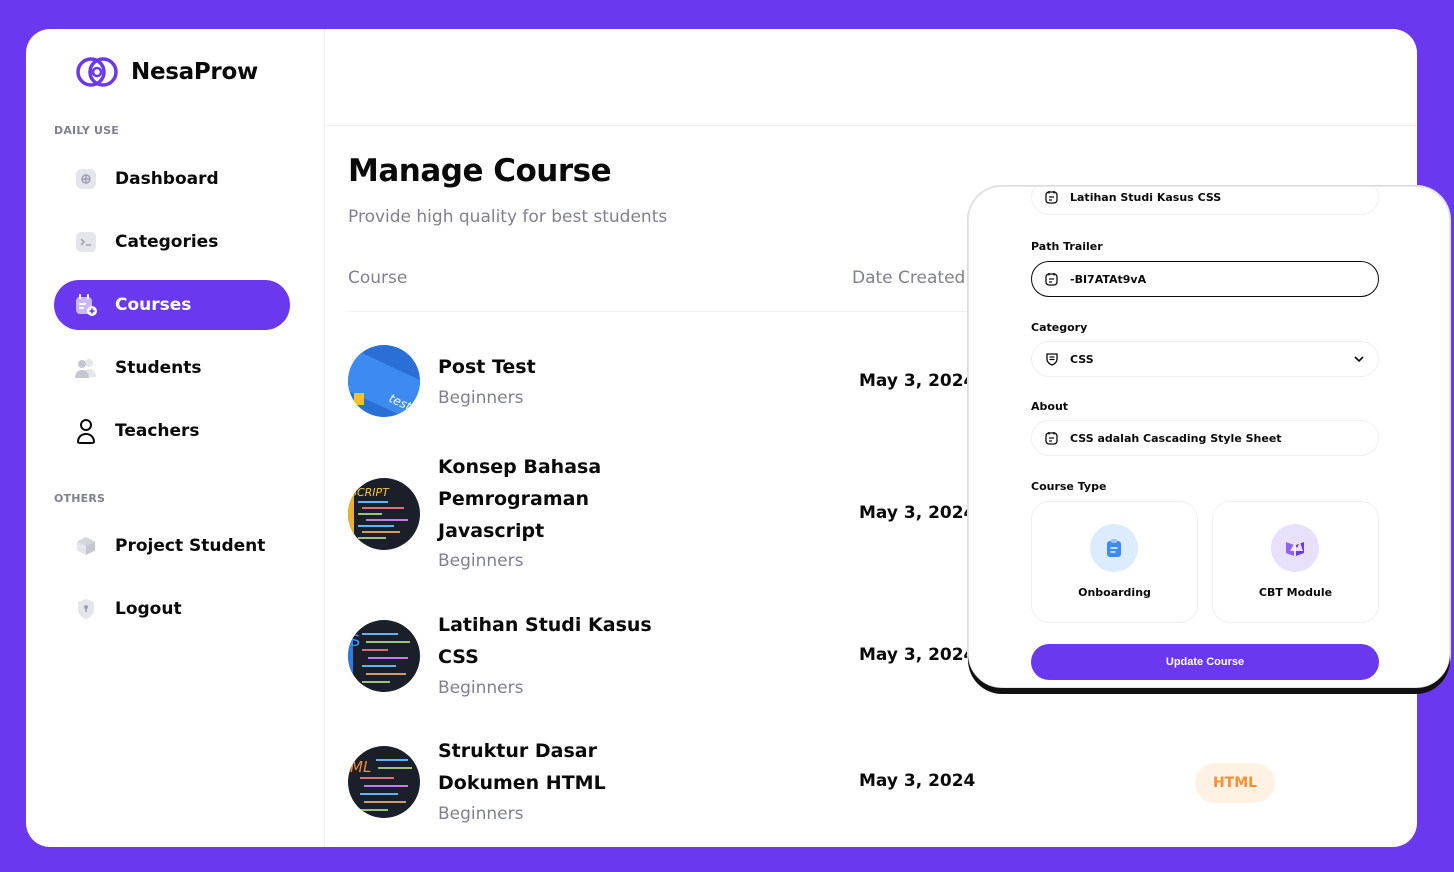  I want to click on path-trailer-label: Path Trailer, so click(1067, 246).